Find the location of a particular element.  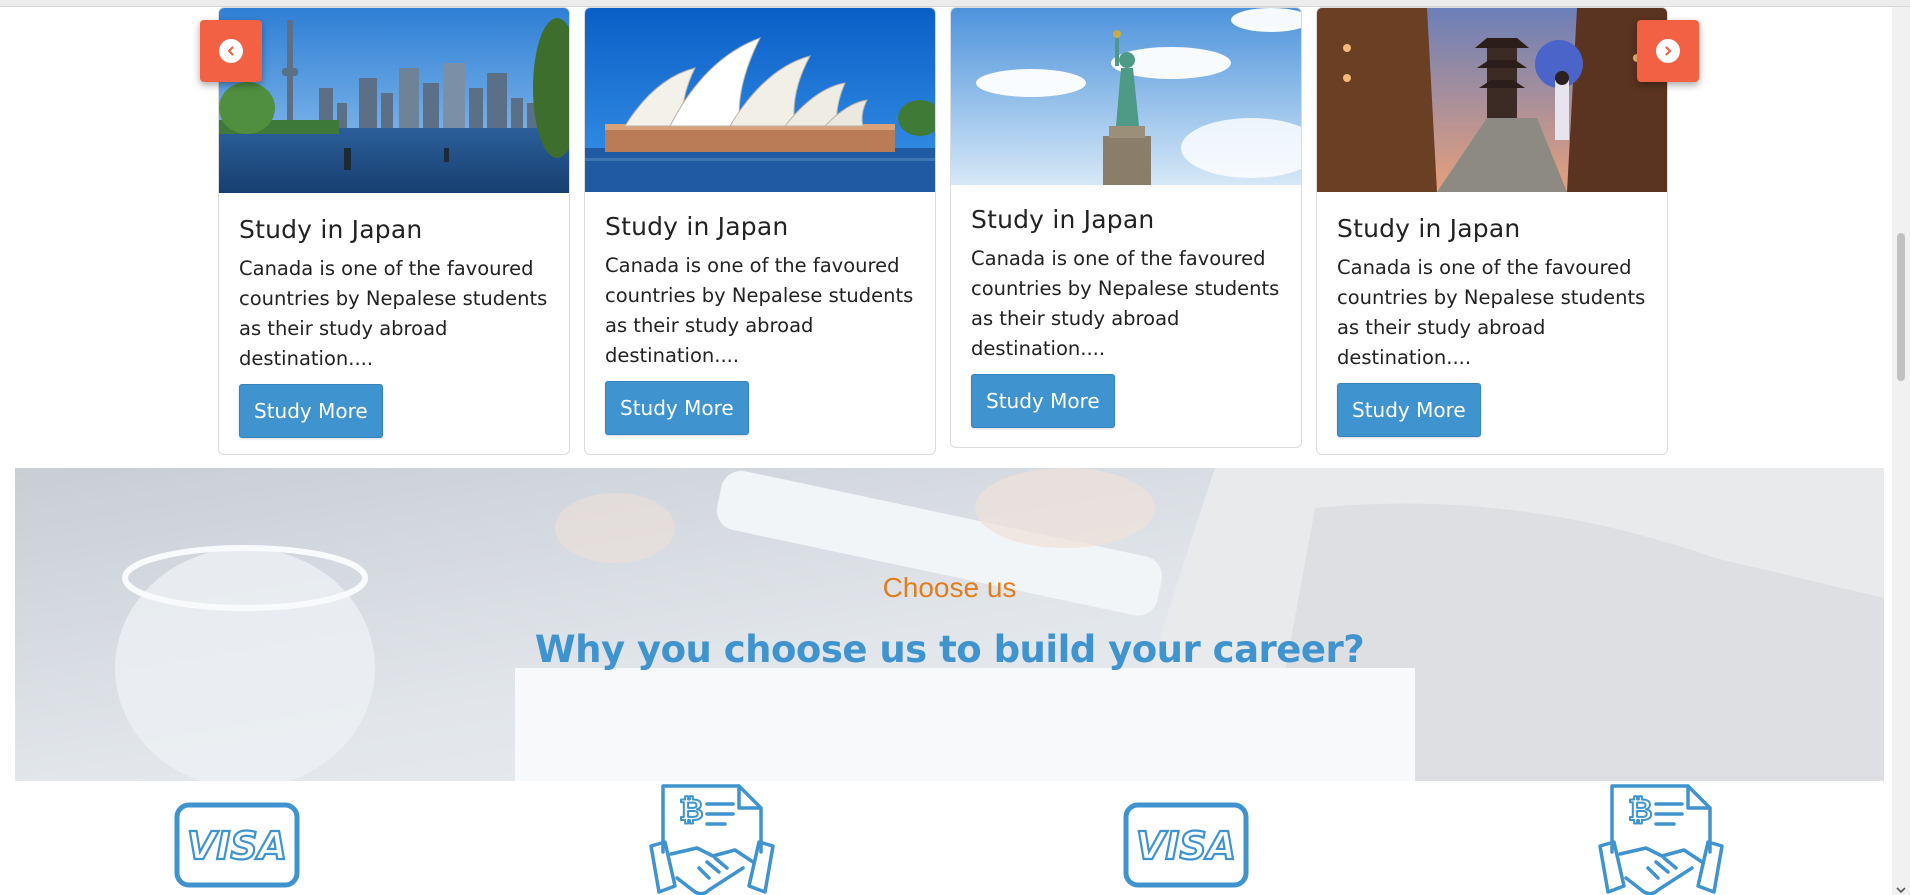

carousel-next-button is located at coordinates (1668, 51).